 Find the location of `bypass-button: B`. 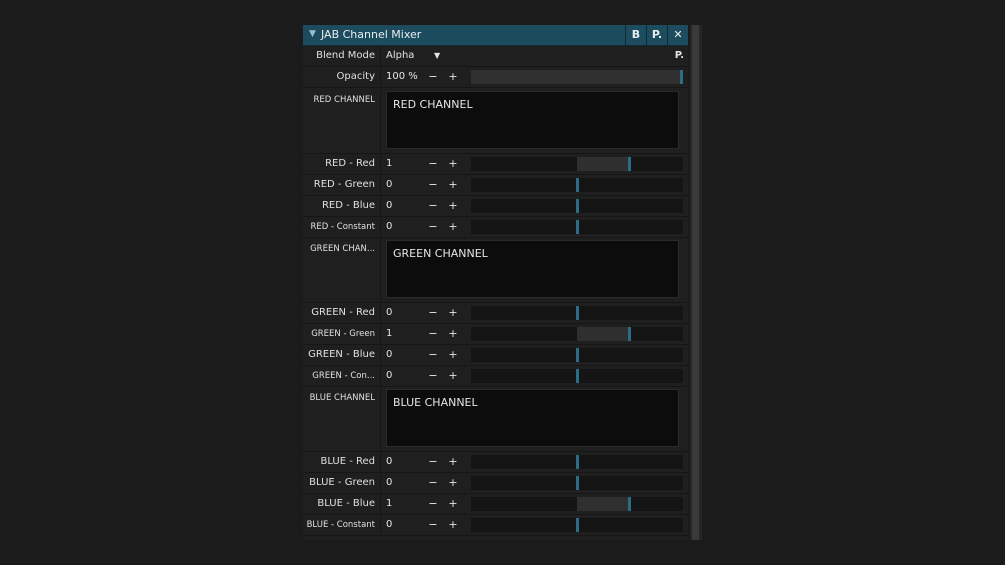

bypass-button: B is located at coordinates (635, 35).